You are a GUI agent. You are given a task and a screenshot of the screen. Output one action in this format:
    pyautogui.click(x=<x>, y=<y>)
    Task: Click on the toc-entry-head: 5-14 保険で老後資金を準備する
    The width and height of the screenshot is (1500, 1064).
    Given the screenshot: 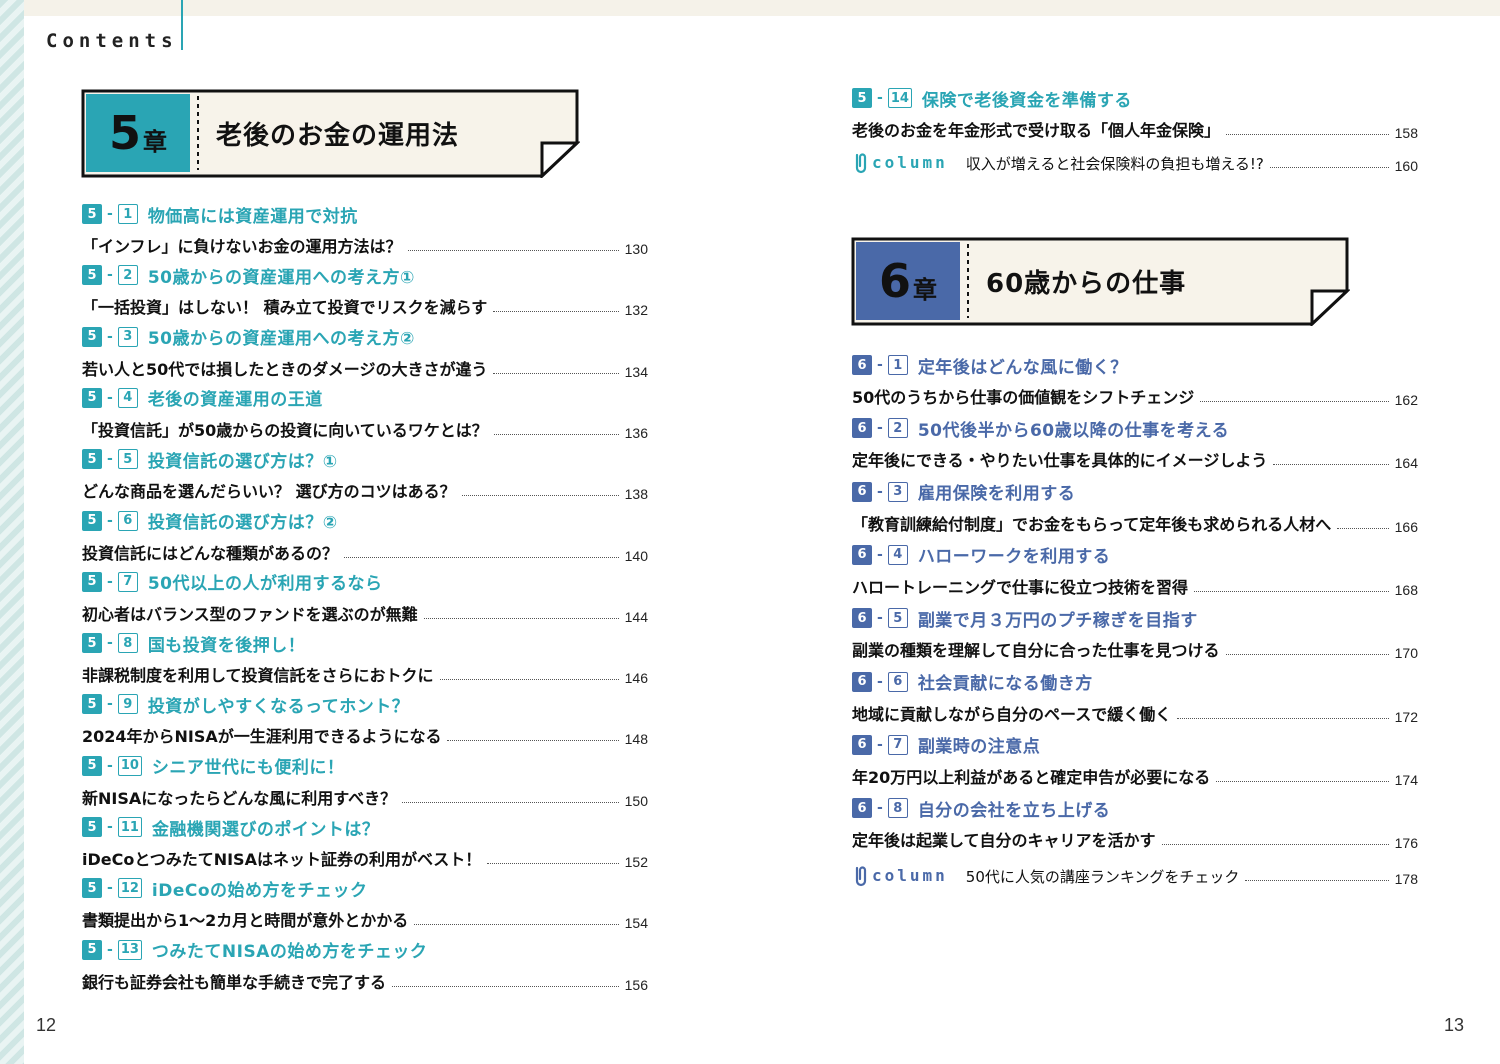 What is the action you would take?
    pyautogui.click(x=1135, y=98)
    